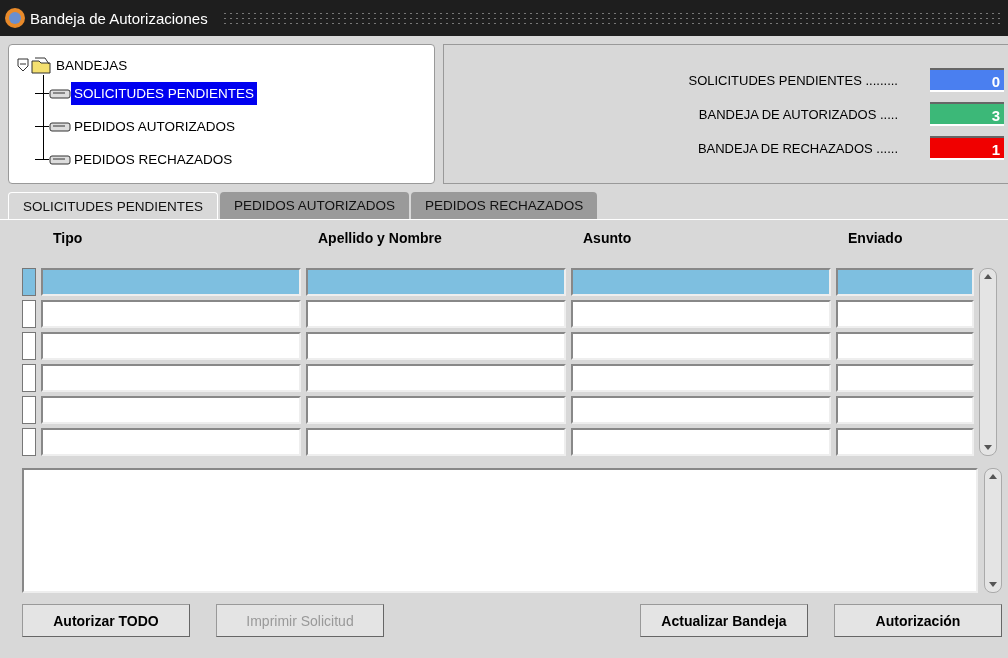 The image size is (1008, 658). I want to click on tab: PEDIDOS RECHAZADOS, so click(504, 205).